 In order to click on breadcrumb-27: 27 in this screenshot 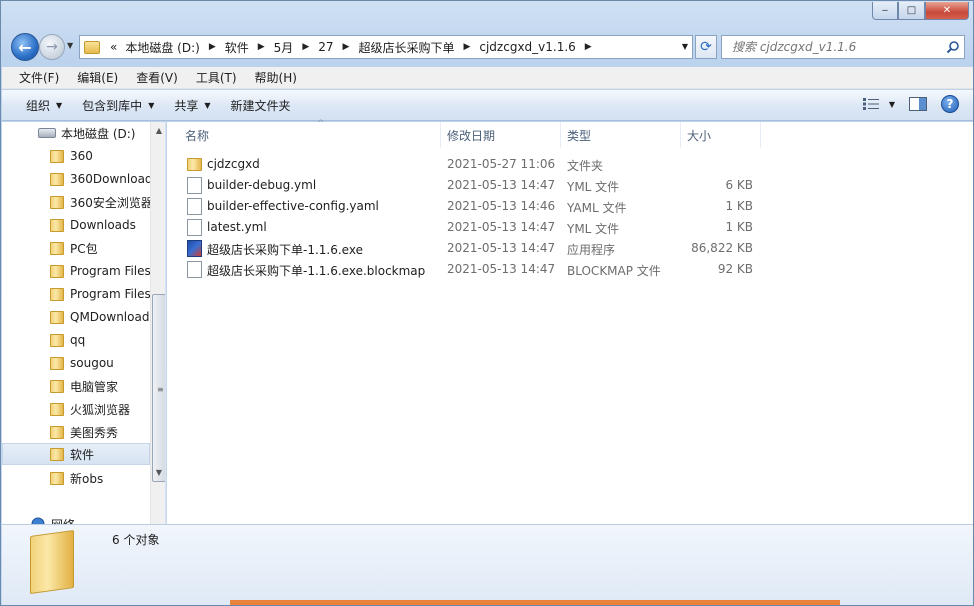, I will do `click(325, 47)`.